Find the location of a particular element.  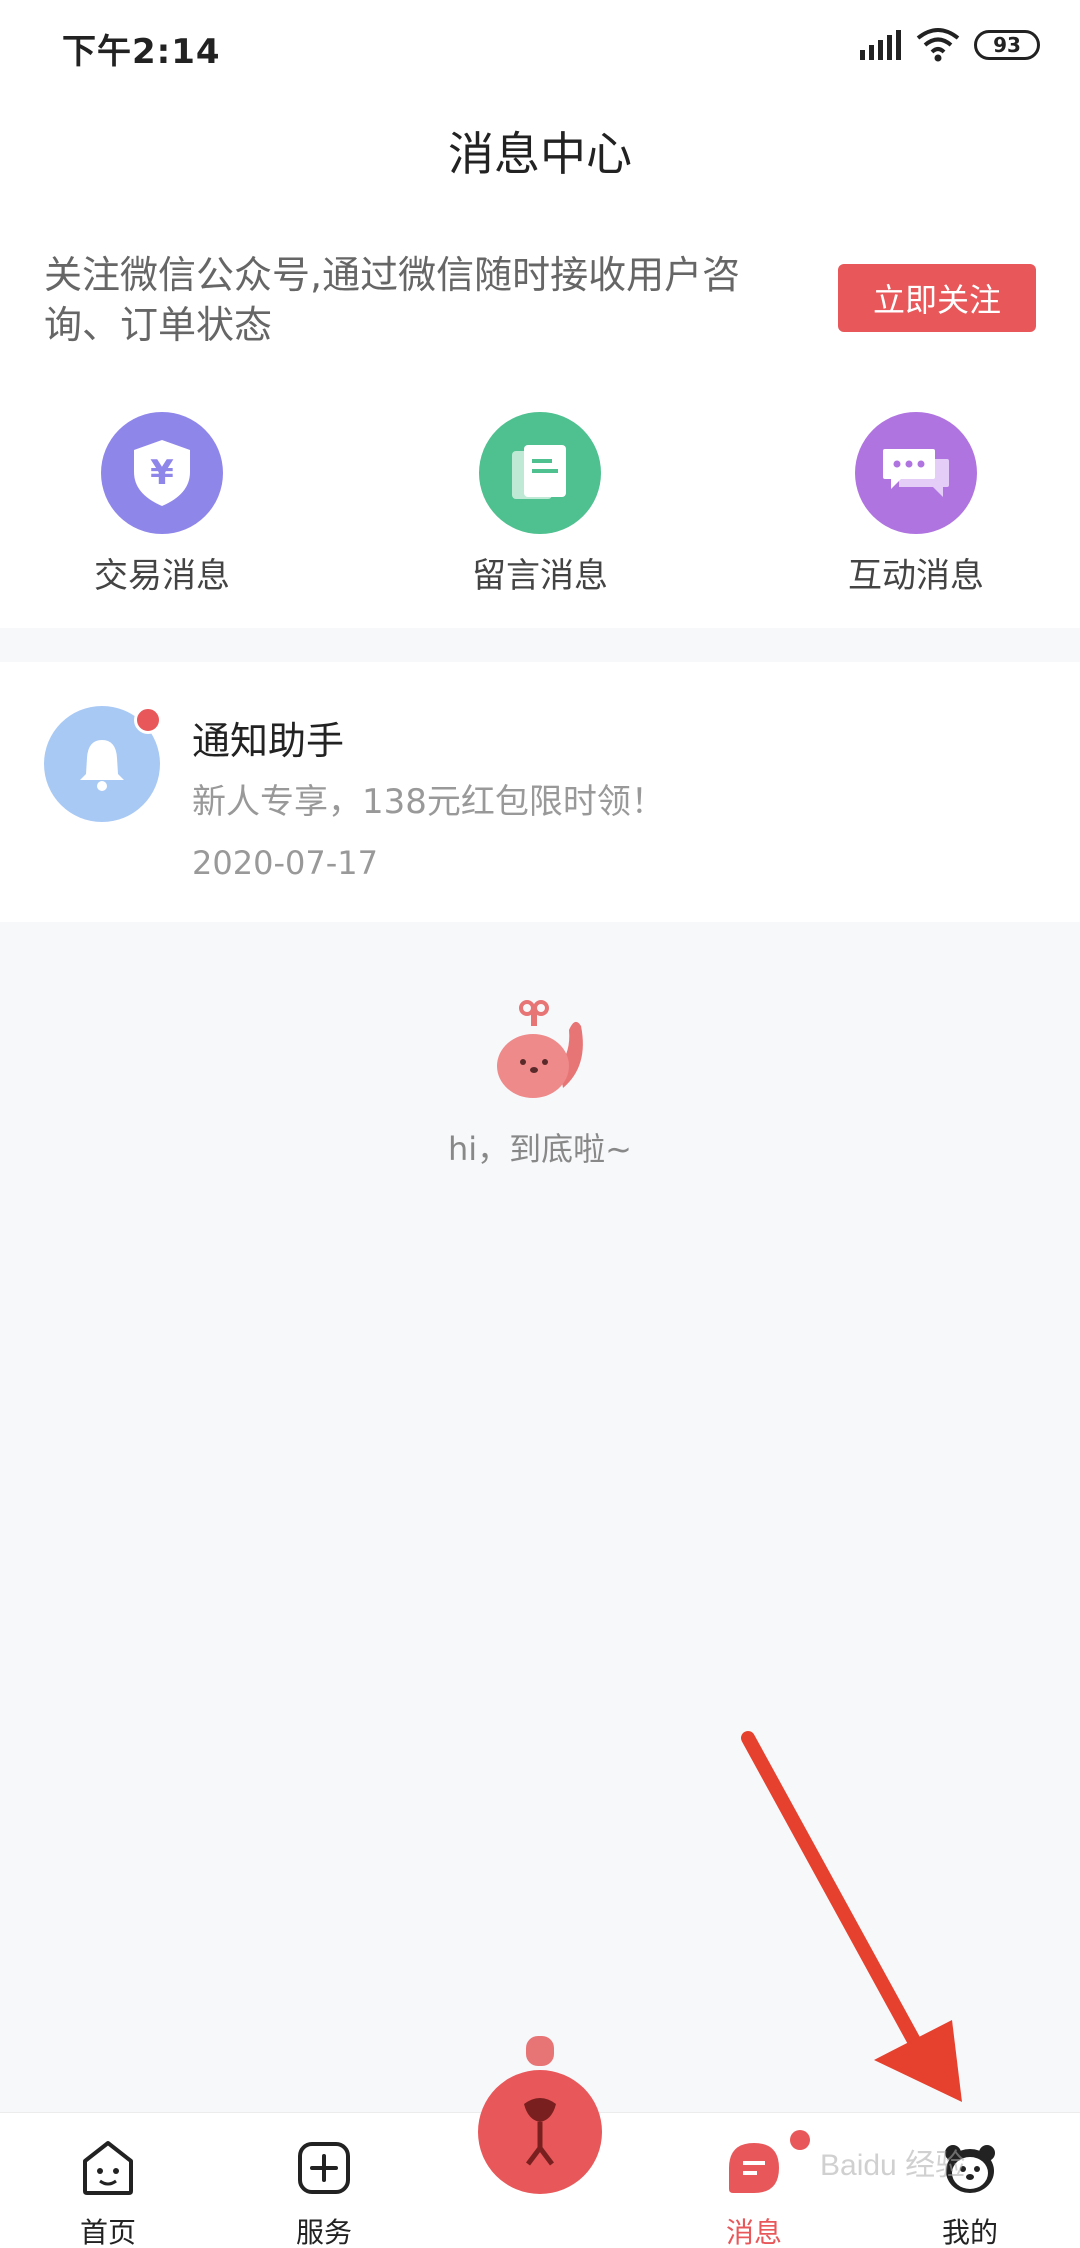

messages-unread-dot is located at coordinates (800, 2140).